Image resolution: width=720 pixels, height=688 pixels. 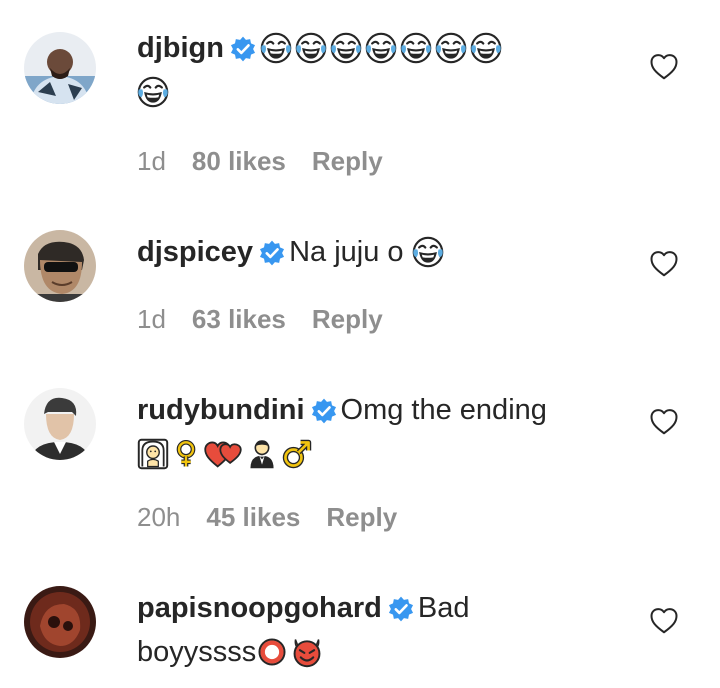 What do you see at coordinates (153, 454) in the screenshot?
I see `bride-with-veil-icon` at bounding box center [153, 454].